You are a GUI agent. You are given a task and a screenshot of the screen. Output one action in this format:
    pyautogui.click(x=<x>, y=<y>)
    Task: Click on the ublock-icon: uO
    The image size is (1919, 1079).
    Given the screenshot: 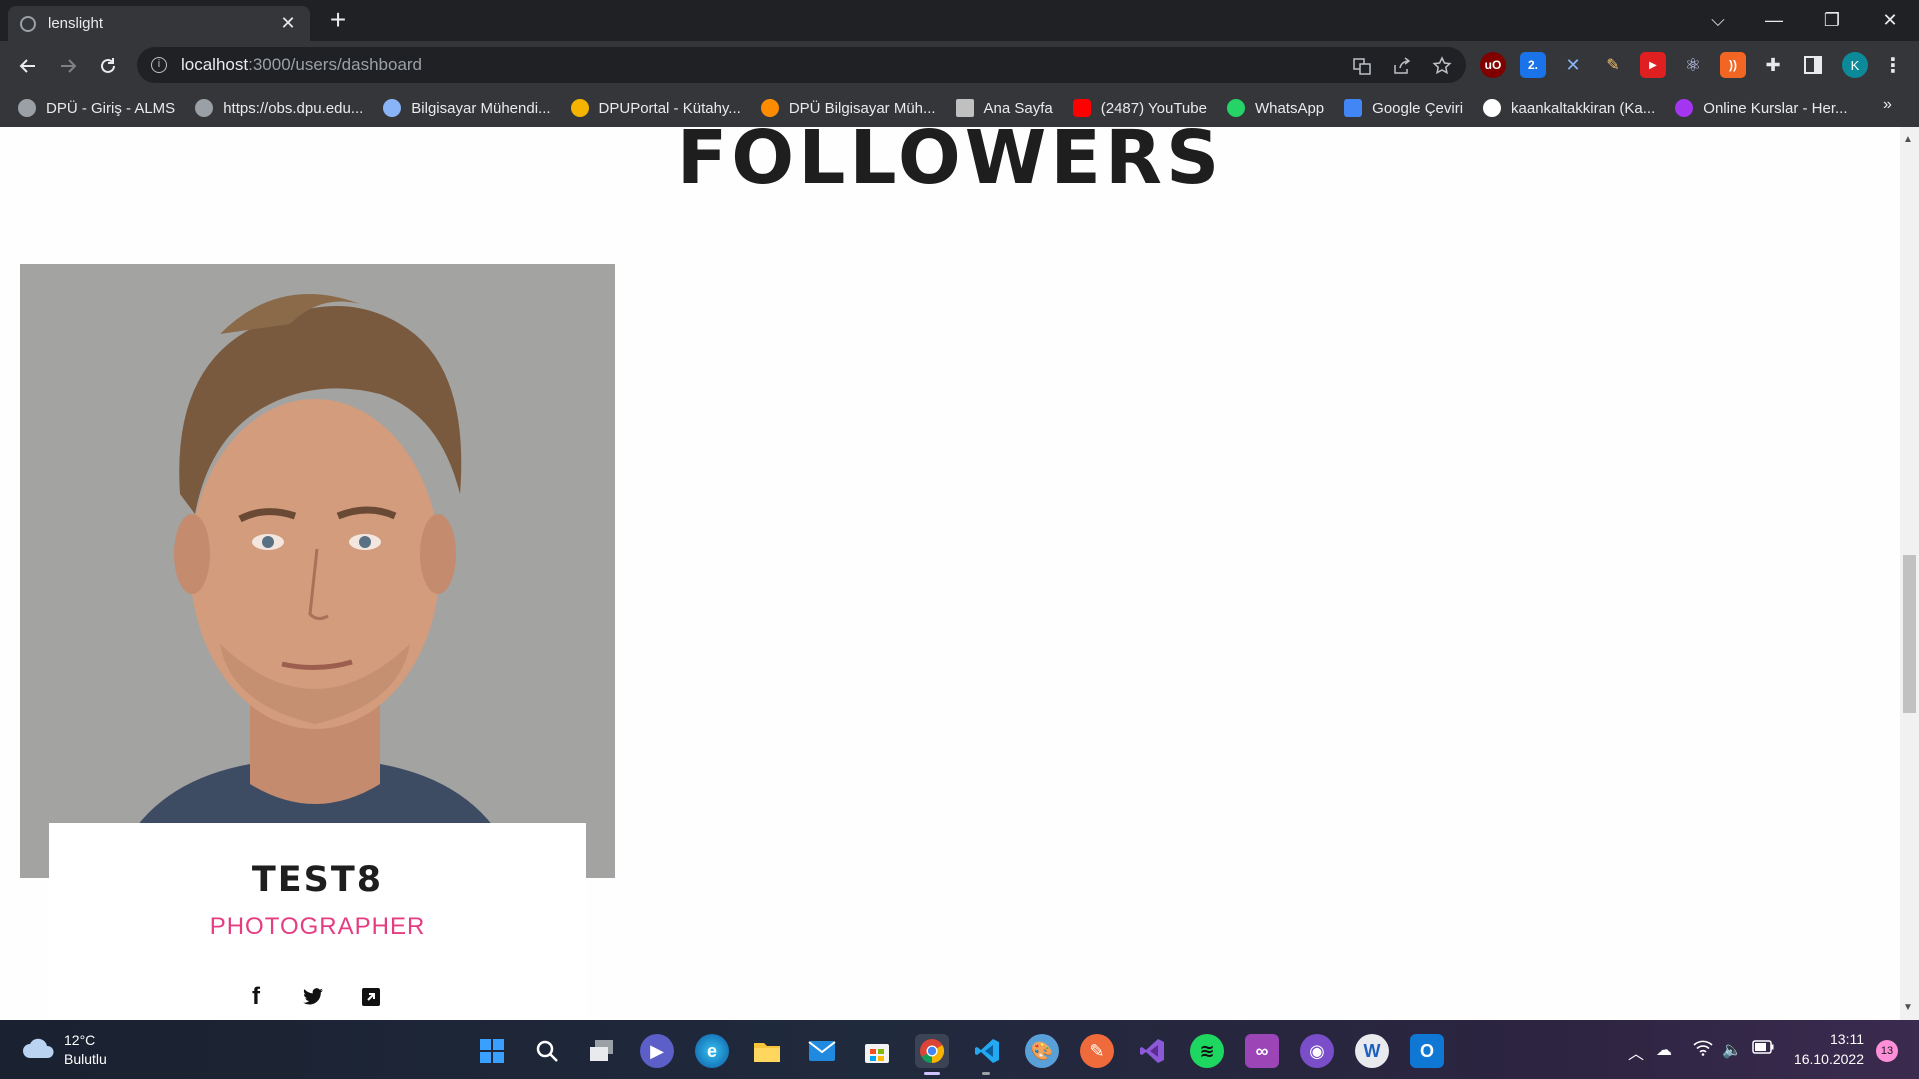 What is the action you would take?
    pyautogui.click(x=1493, y=65)
    